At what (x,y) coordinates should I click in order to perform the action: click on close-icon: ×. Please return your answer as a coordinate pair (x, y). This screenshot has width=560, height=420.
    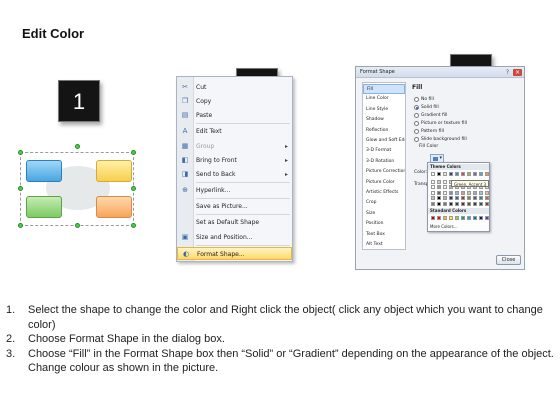
    Looking at the image, I should click on (517, 72).